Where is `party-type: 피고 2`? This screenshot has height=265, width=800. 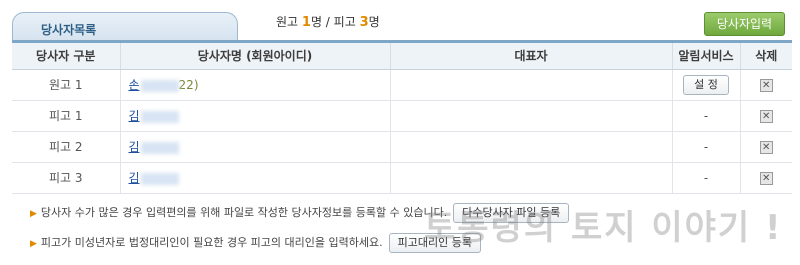 party-type: 피고 2 is located at coordinates (66, 147).